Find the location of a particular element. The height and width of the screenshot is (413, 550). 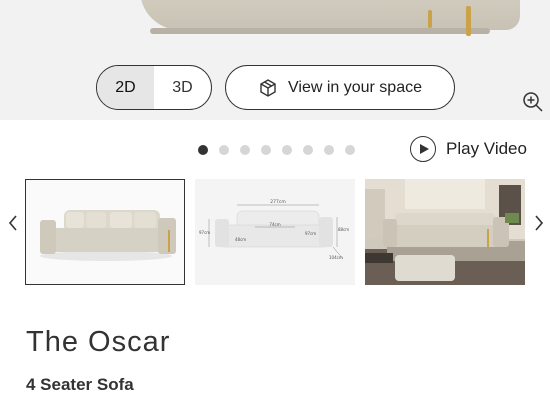

product-subtitle: 4 Seater Sofa is located at coordinates (80, 384).